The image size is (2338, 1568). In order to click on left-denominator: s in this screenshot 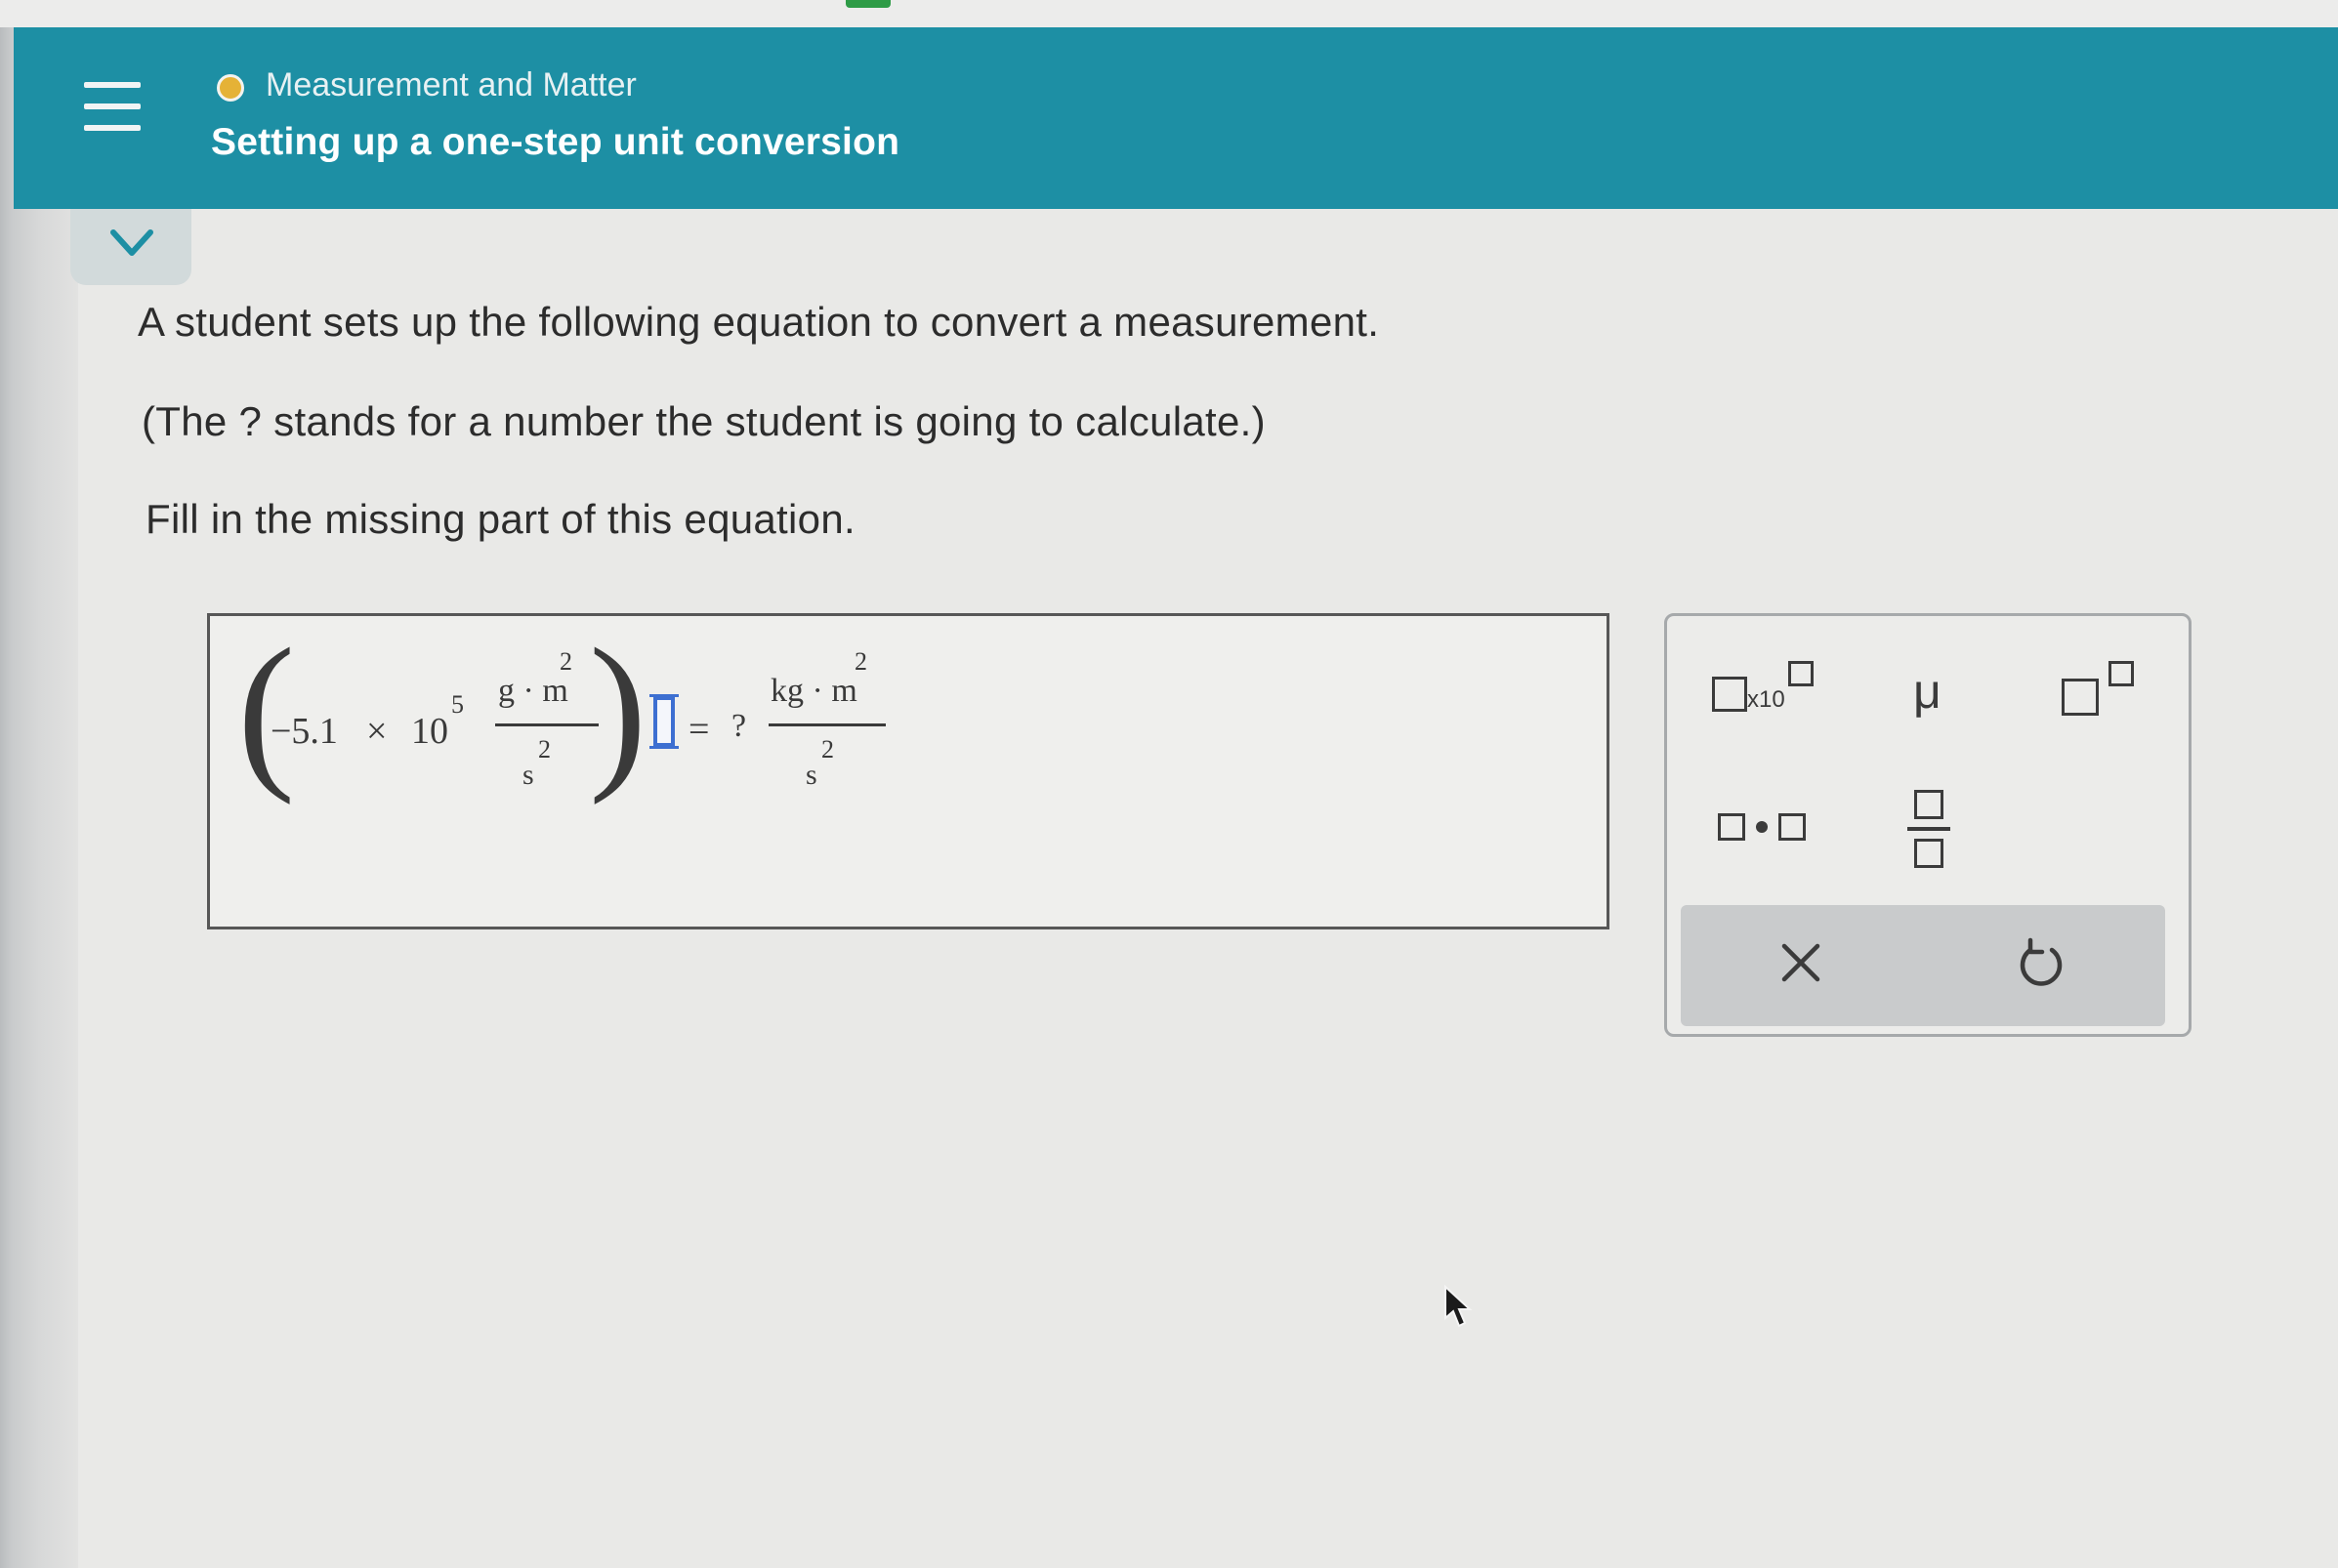, I will do `click(528, 775)`.